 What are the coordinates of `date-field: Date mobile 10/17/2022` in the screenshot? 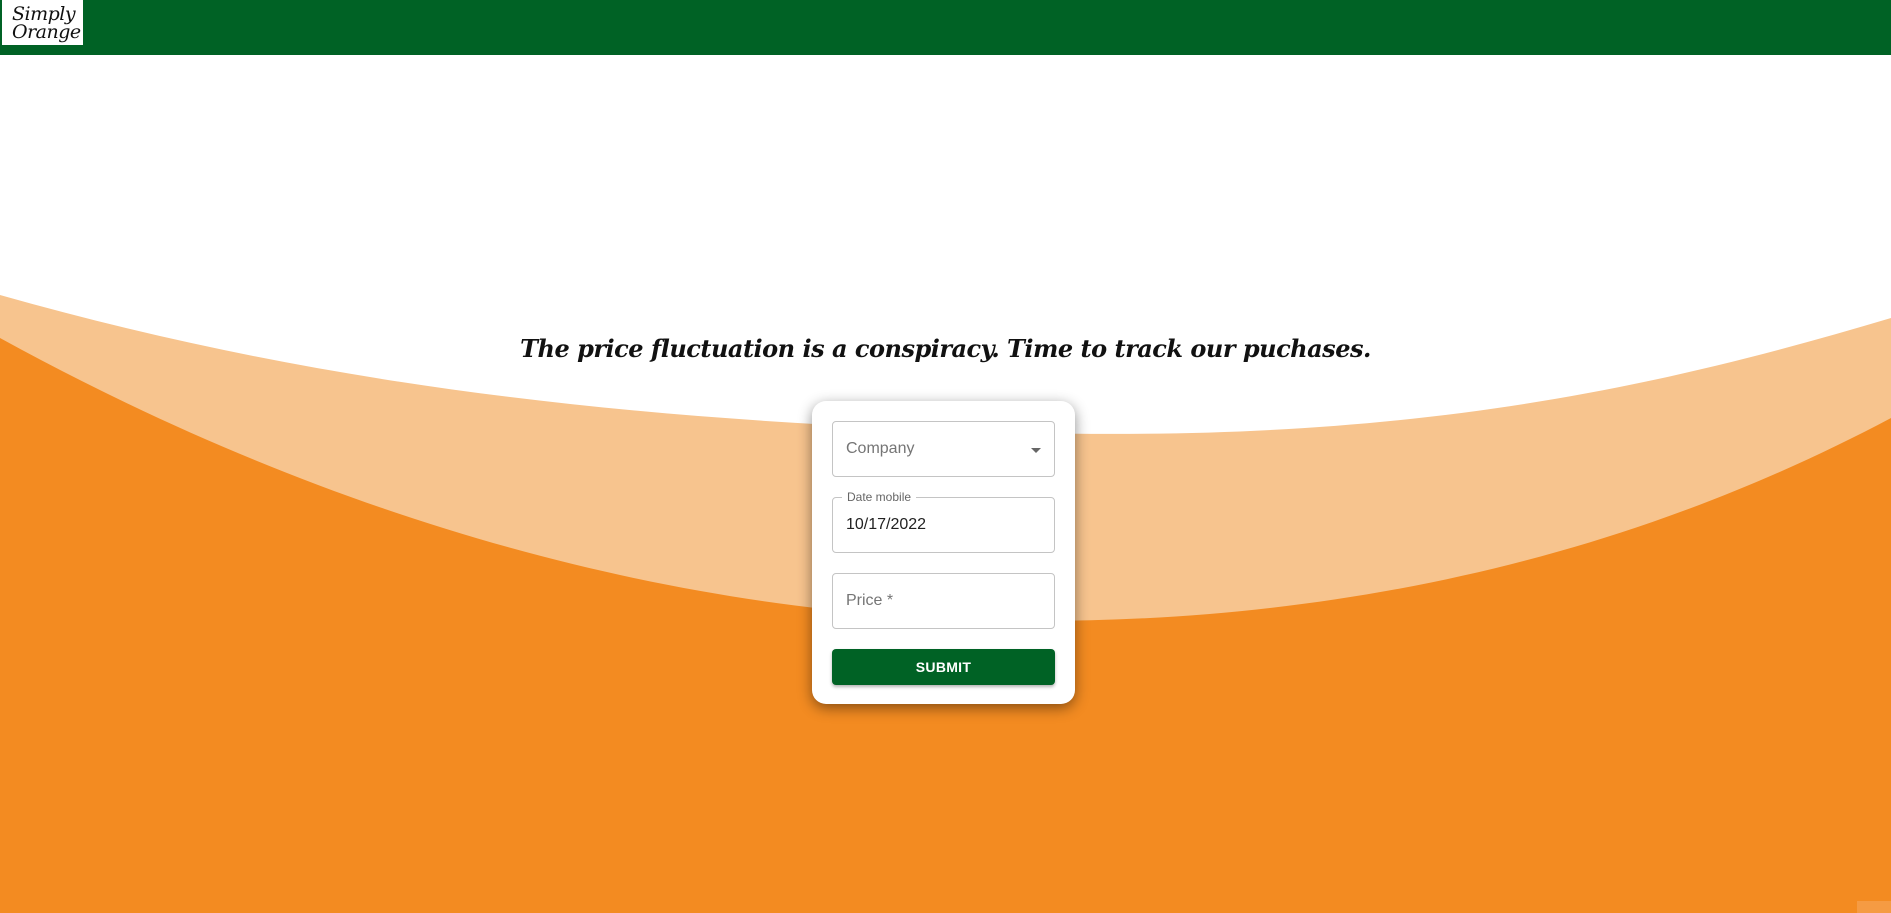 It's located at (943, 521).